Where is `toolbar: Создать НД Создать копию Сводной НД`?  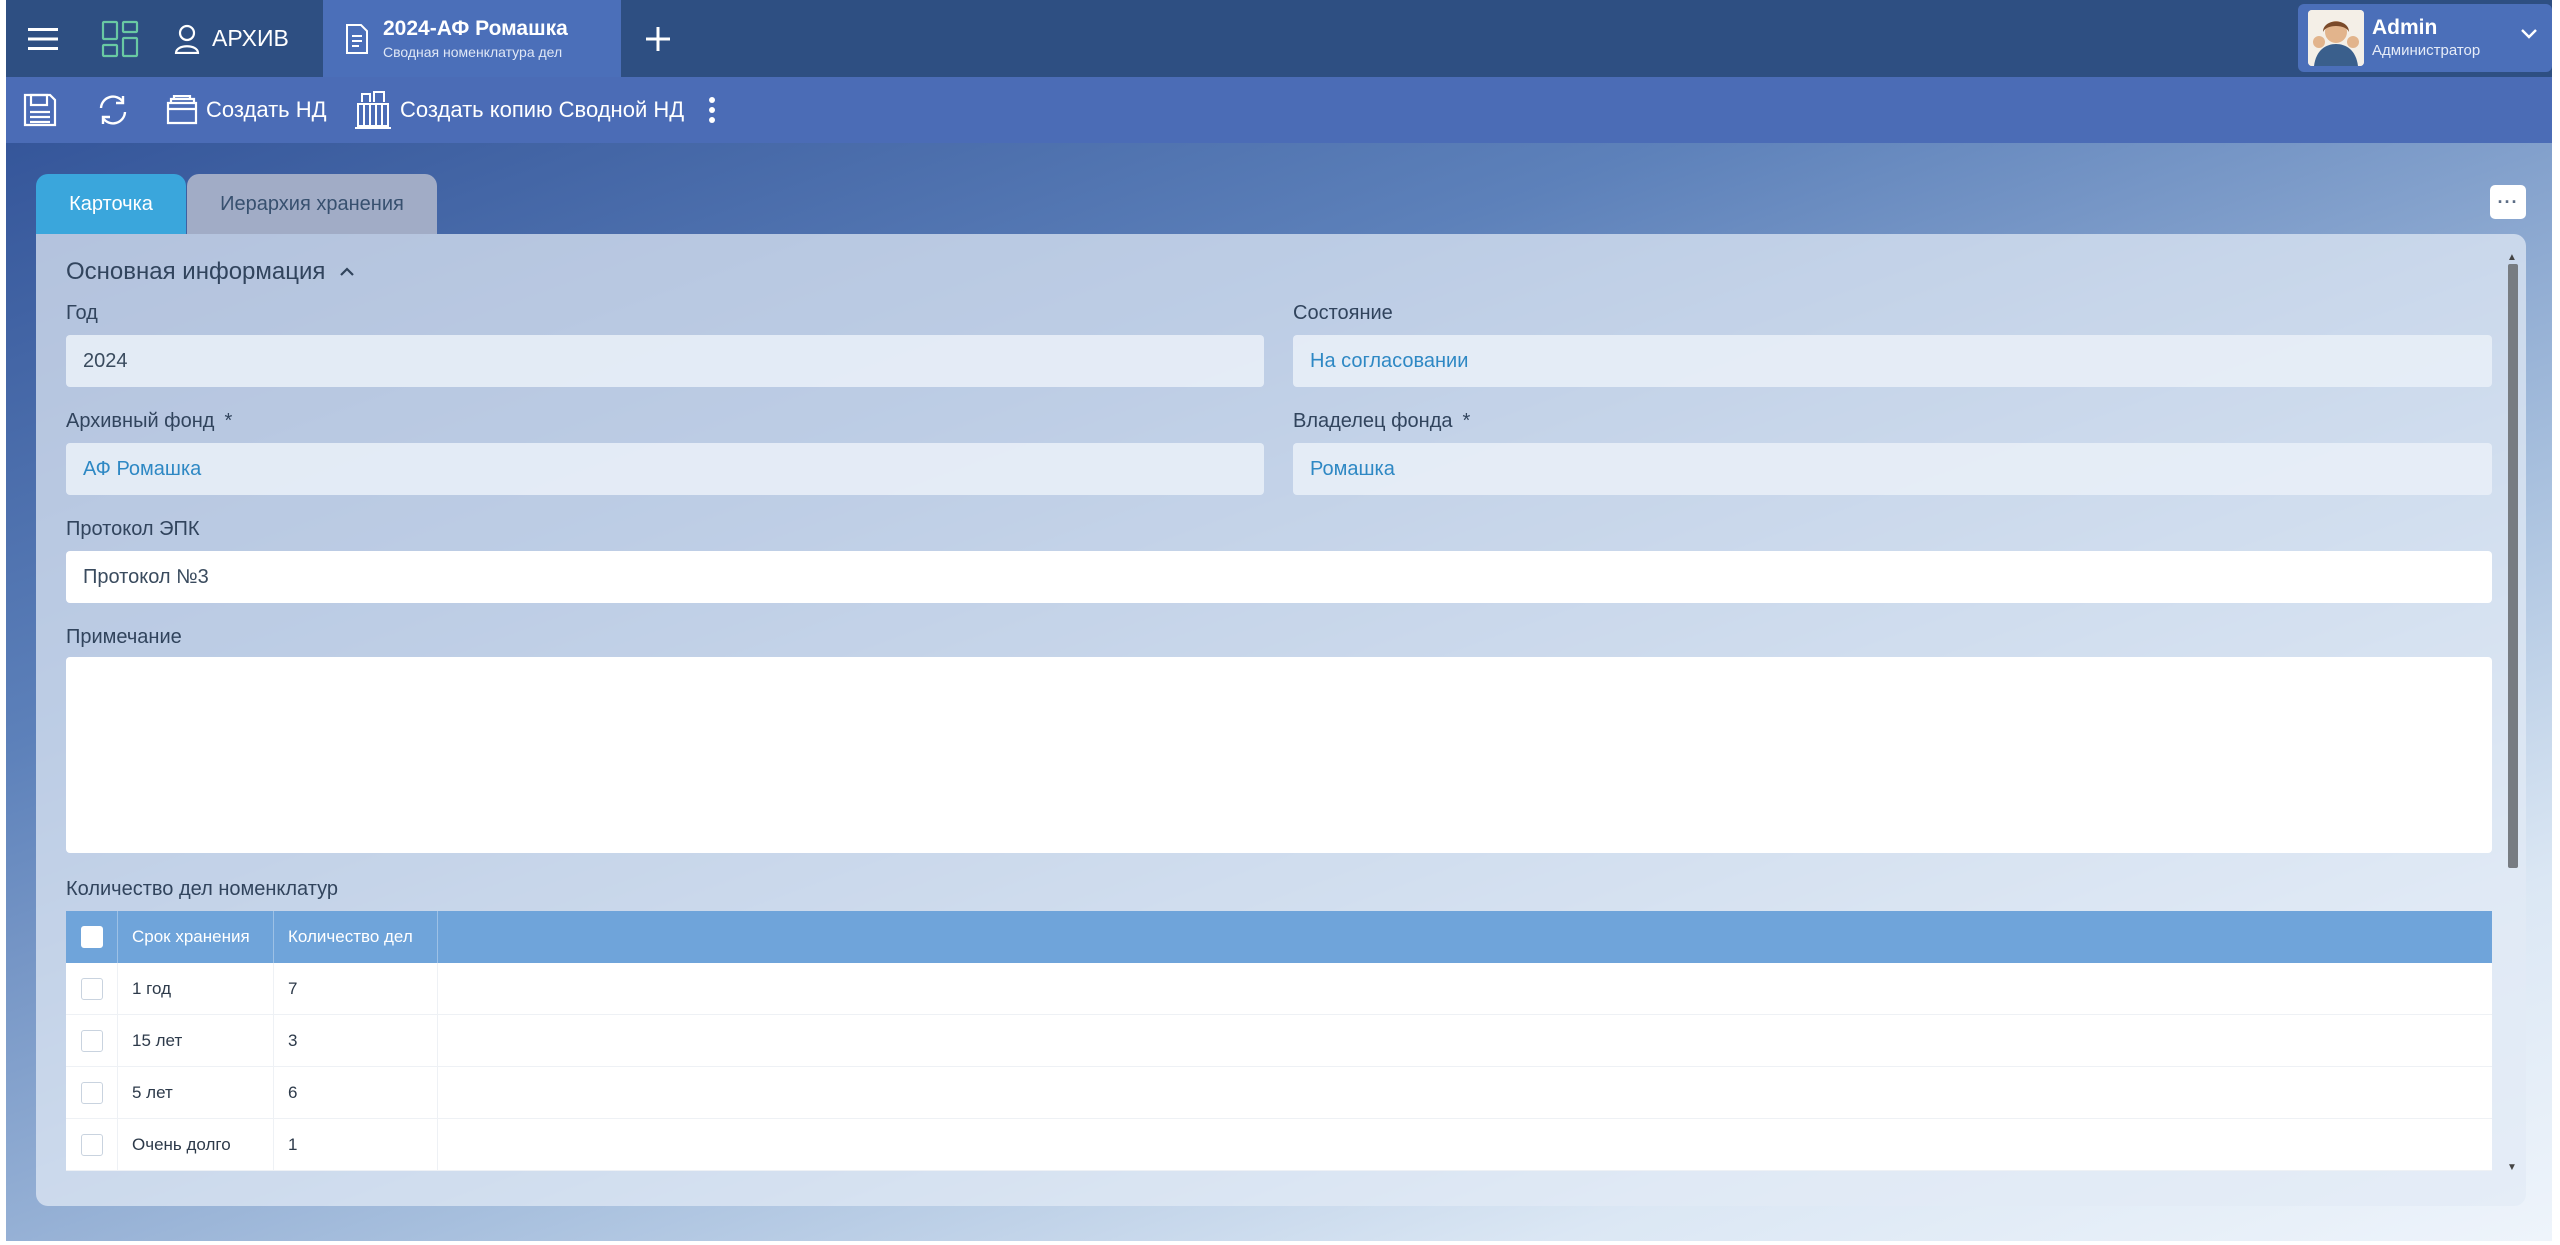
toolbar: Создать НД Создать копию Сводной НД is located at coordinates (1279, 110).